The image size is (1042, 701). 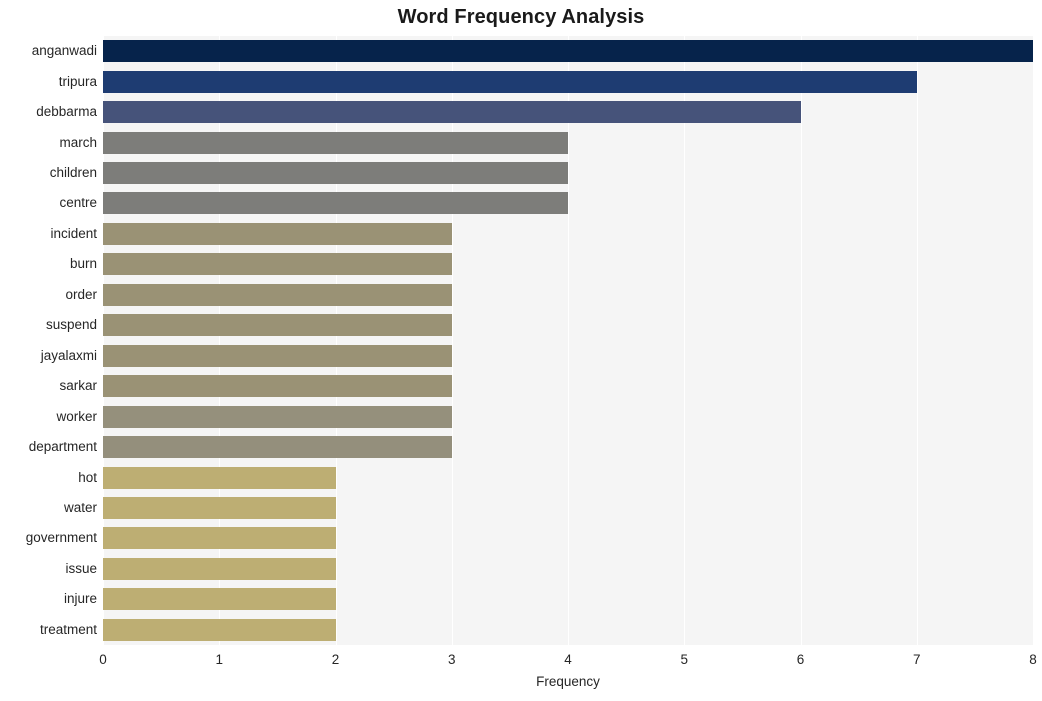 I want to click on x-tick-label: 1, so click(x=219, y=659).